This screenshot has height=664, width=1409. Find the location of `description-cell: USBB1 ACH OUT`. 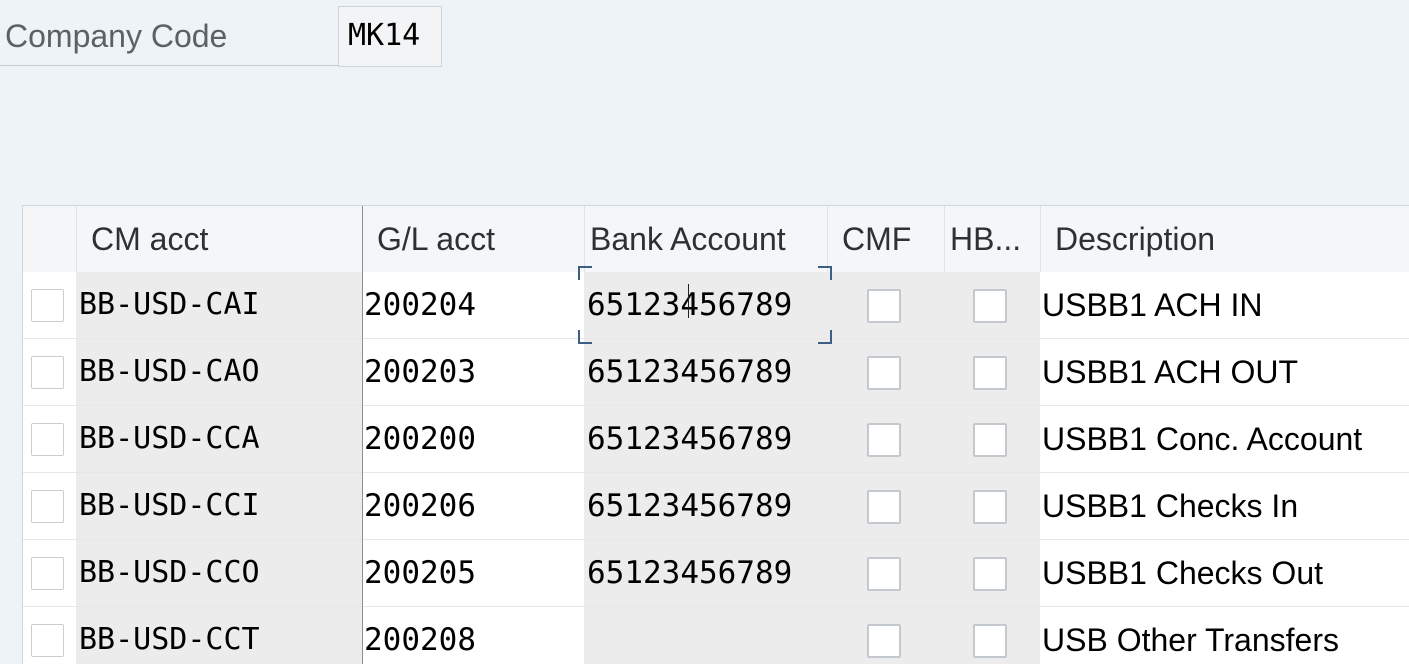

description-cell: USBB1 ACH OUT is located at coordinates (1224, 372).